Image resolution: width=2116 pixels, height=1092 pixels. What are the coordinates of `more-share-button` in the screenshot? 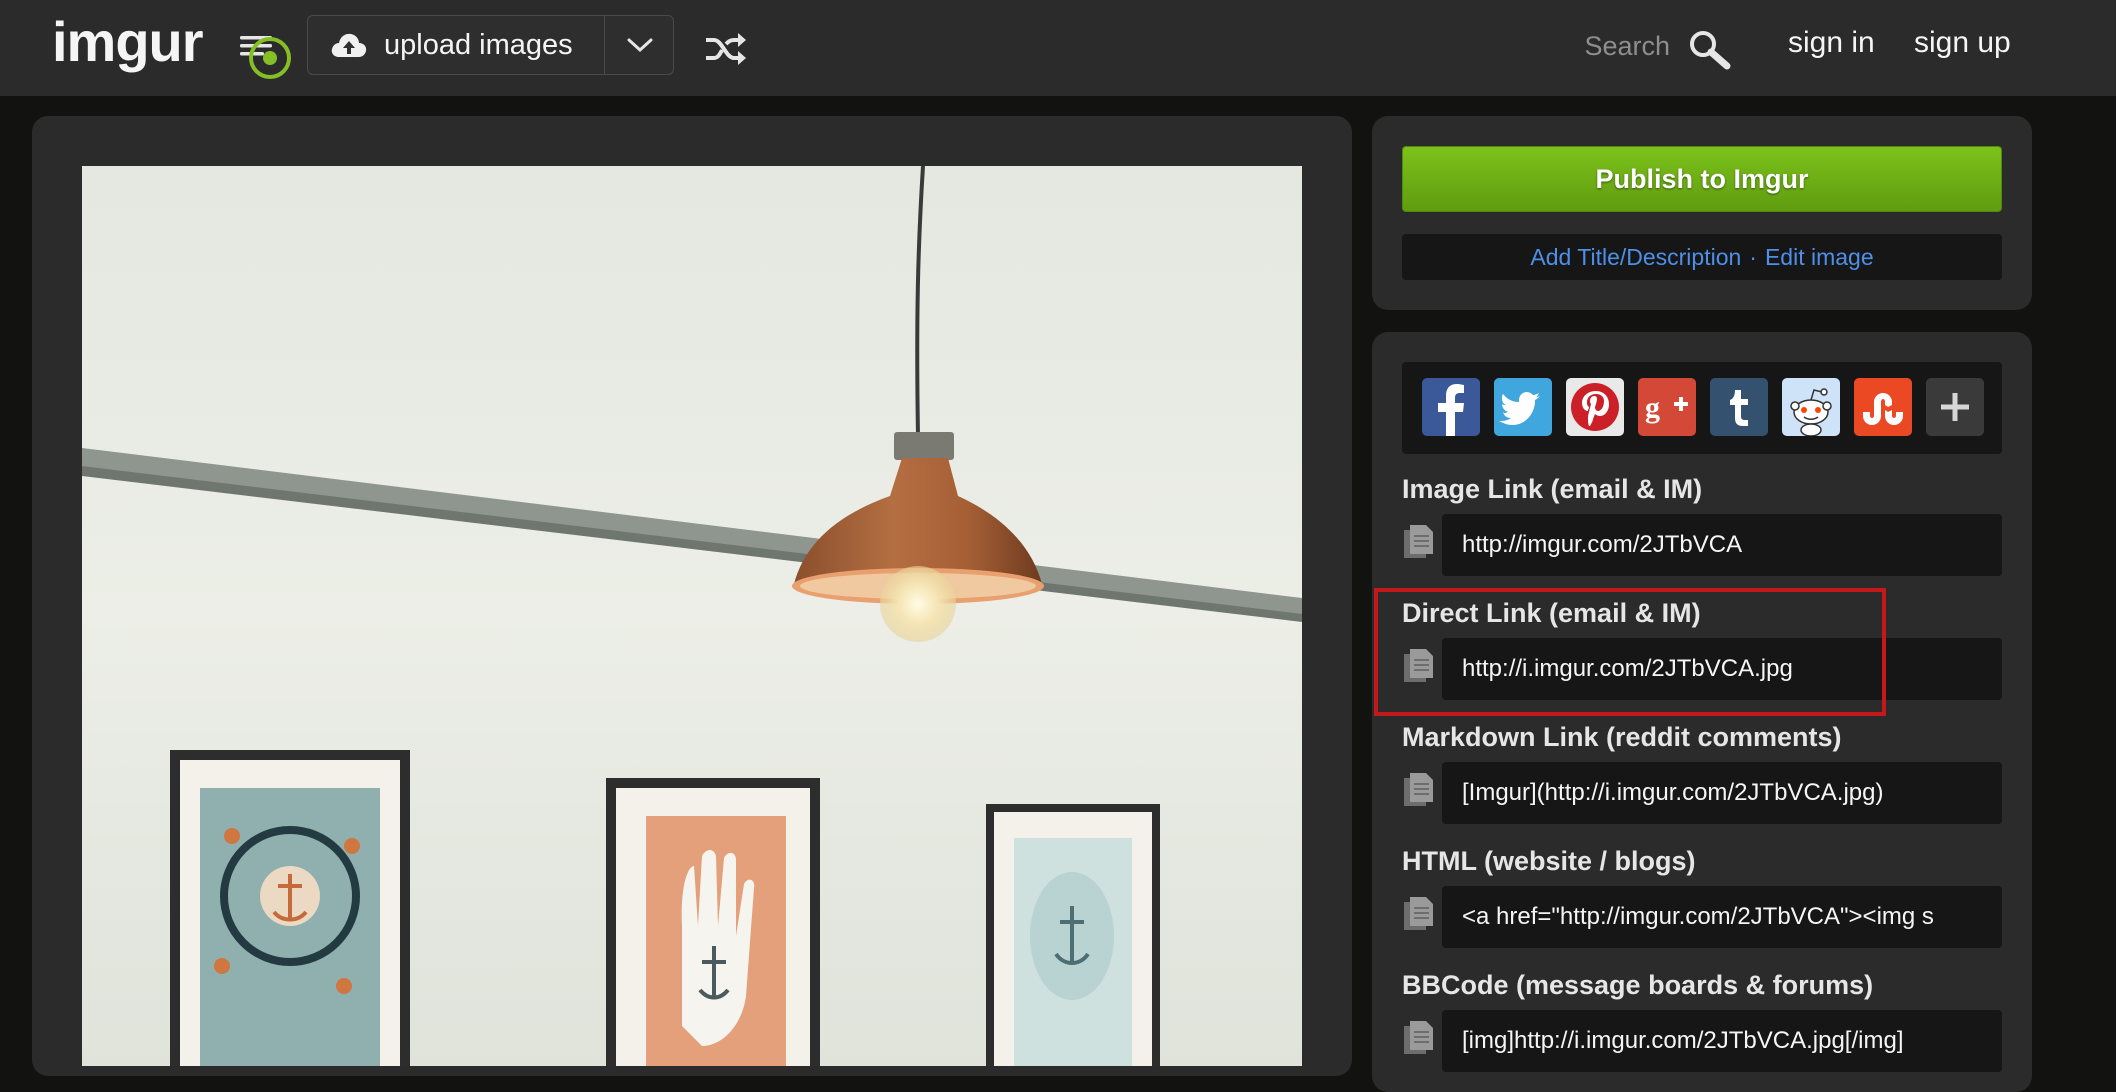 It's located at (1955, 407).